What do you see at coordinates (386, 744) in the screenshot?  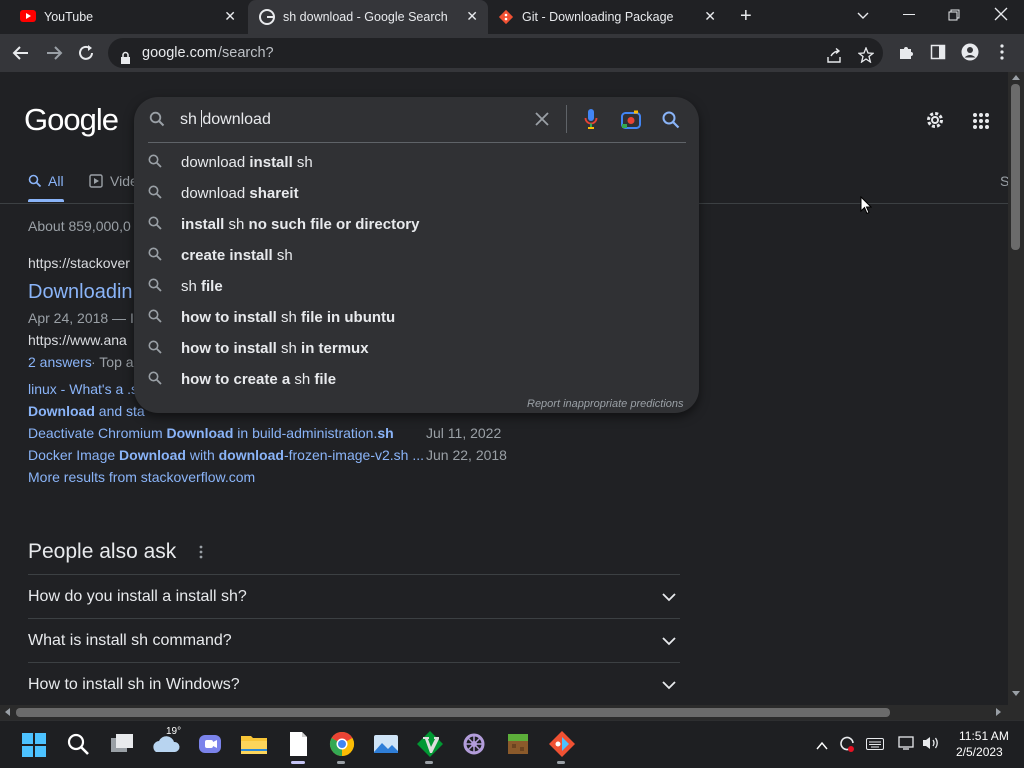 I see `photos-icon` at bounding box center [386, 744].